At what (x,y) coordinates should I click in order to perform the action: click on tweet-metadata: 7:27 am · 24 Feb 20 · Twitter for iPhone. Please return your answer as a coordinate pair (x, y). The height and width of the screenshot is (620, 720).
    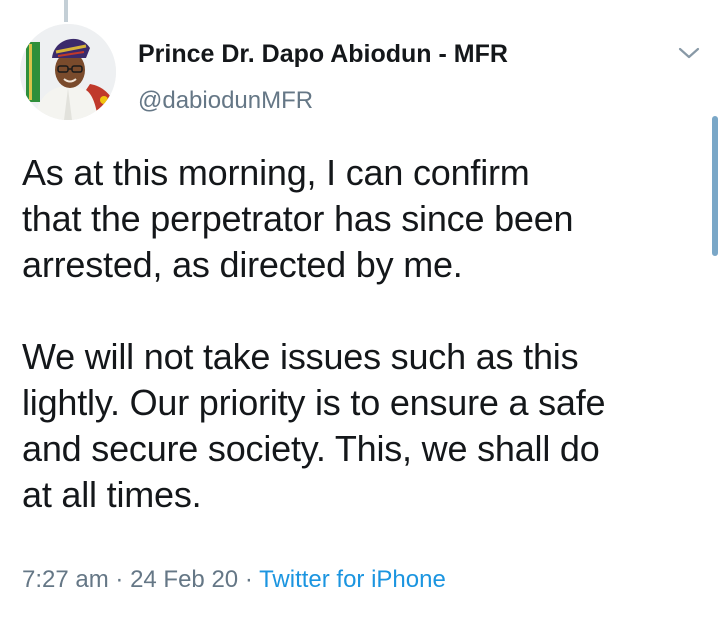
    Looking at the image, I should click on (234, 580).